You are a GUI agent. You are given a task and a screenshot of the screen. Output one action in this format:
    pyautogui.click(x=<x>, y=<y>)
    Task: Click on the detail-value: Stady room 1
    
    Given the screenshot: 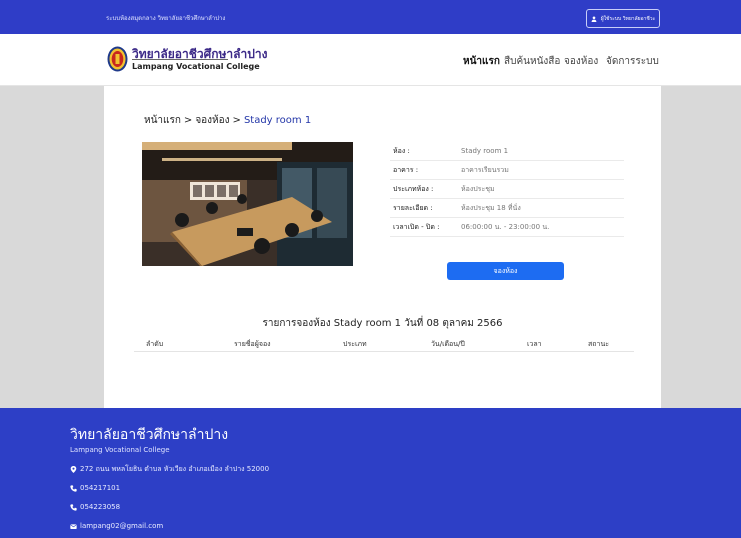 What is the action you would take?
    pyautogui.click(x=485, y=151)
    